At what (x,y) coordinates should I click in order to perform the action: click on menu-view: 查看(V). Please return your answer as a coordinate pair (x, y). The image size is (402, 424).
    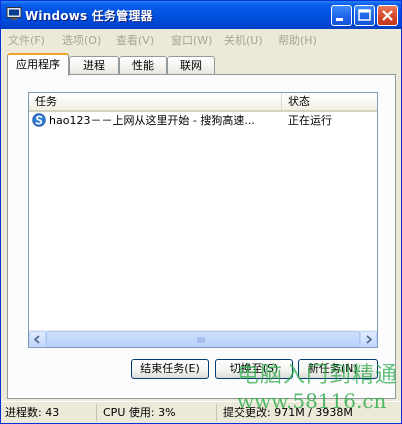
    Looking at the image, I should click on (135, 40).